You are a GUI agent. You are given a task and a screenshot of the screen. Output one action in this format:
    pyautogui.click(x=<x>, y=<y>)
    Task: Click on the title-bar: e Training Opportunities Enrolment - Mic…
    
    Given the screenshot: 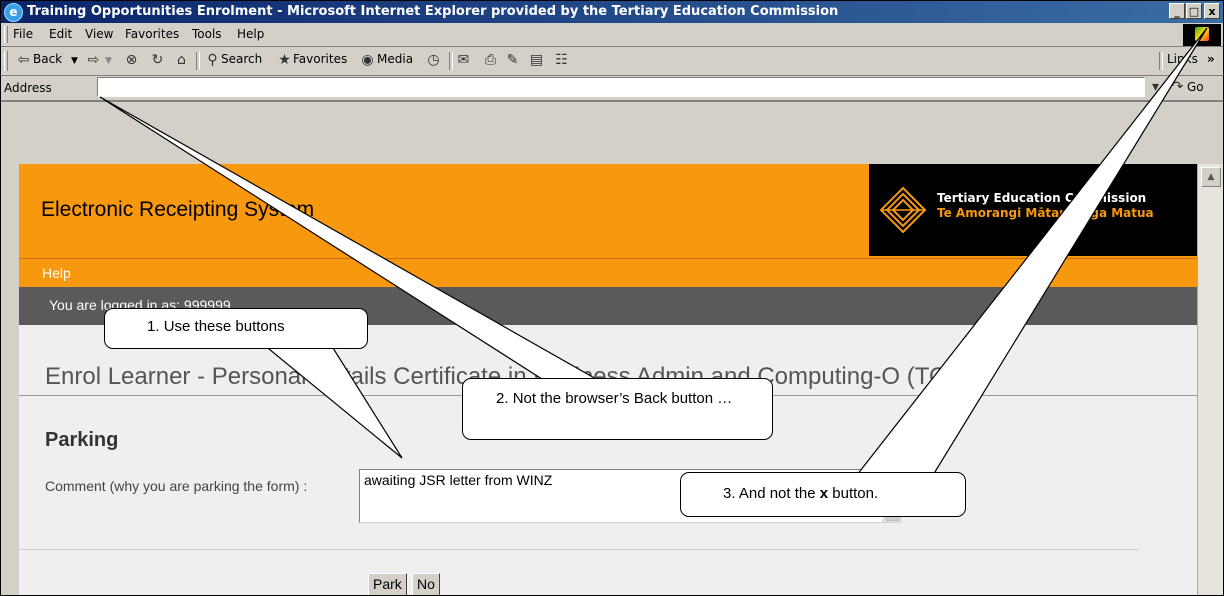 What is the action you would take?
    pyautogui.click(x=612, y=12)
    